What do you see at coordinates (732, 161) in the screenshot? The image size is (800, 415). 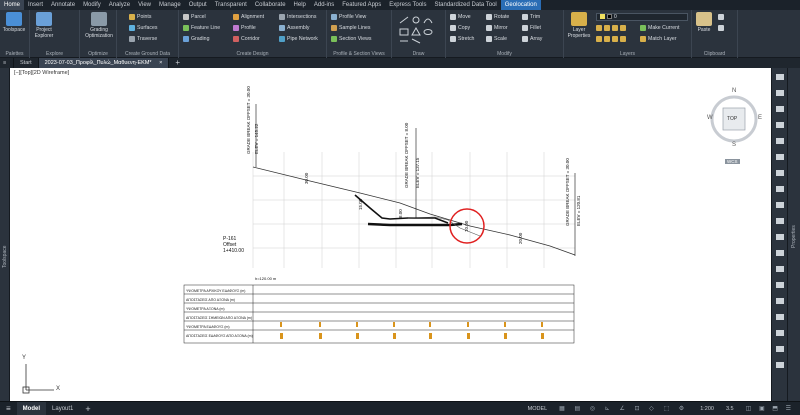 I see `wcs-dropdown: WCS` at bounding box center [732, 161].